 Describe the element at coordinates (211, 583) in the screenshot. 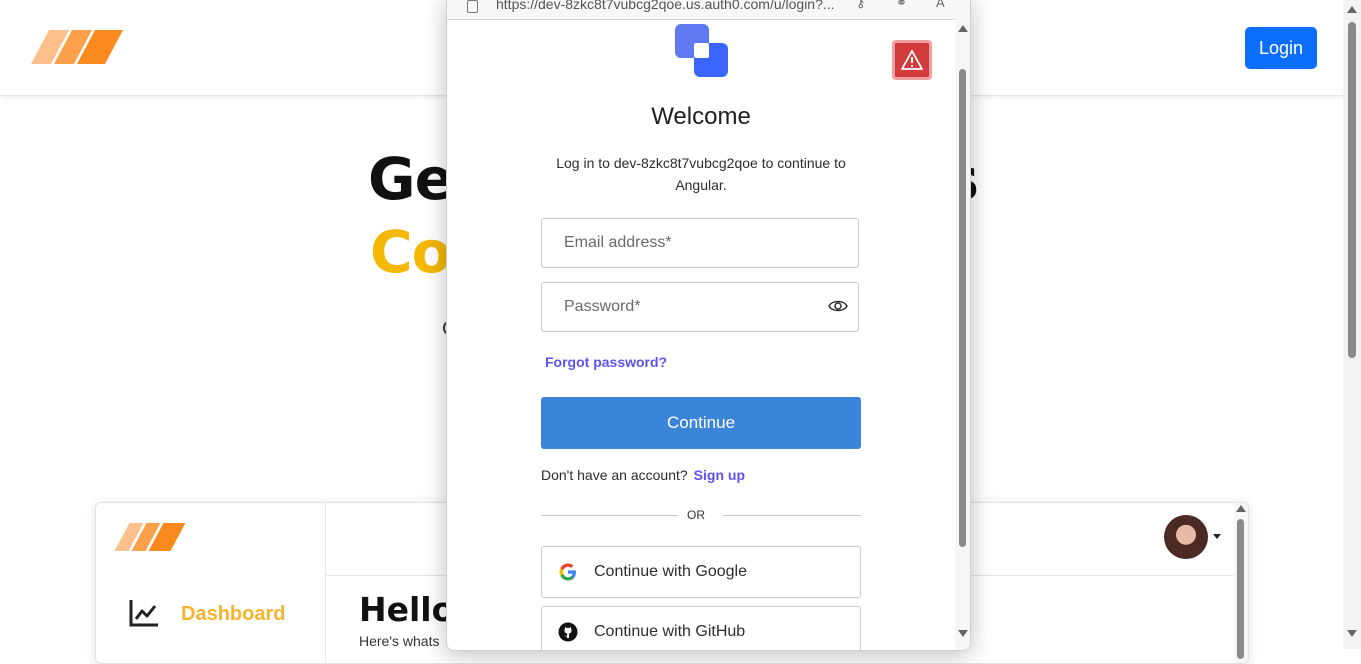

I see `dashboard-sidebar: Dashboard` at that location.